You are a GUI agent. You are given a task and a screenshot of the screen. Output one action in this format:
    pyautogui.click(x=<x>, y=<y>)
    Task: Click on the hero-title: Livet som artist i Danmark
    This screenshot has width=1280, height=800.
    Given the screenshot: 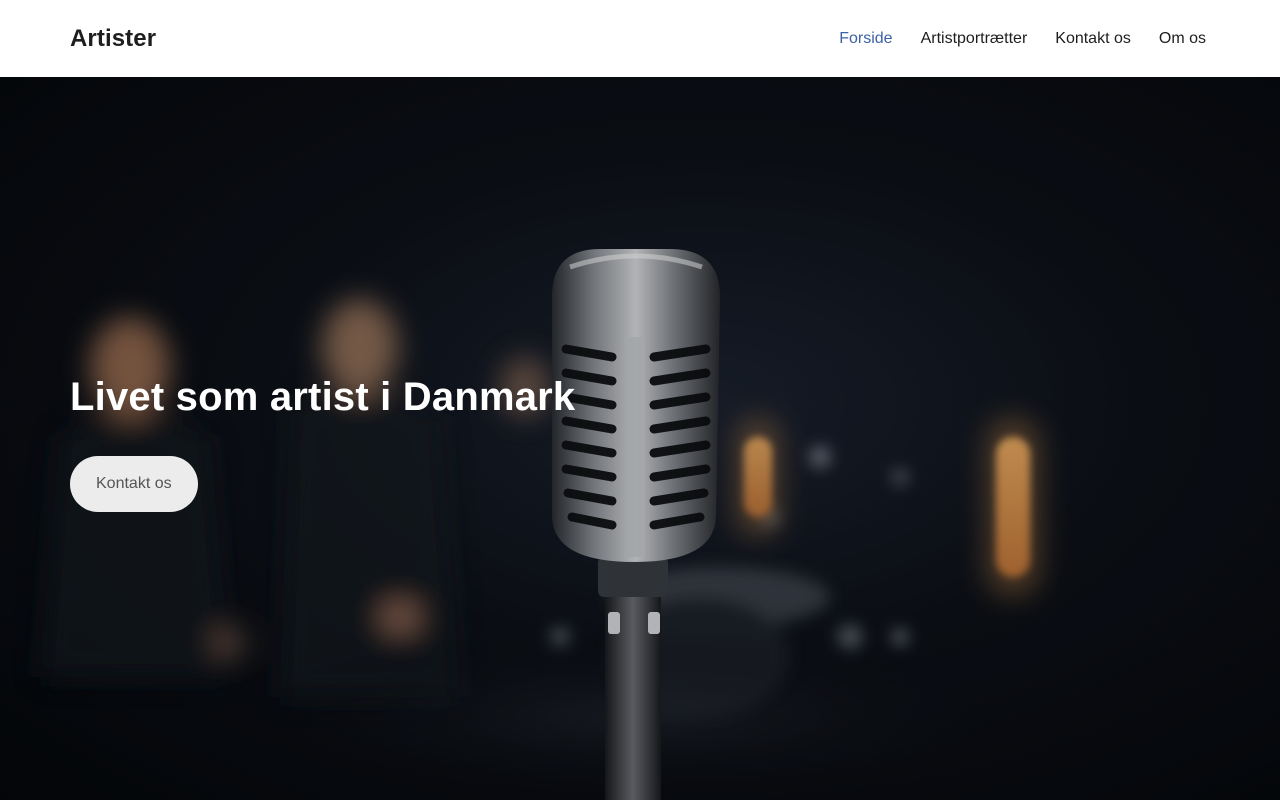 What is the action you would take?
    pyautogui.click(x=323, y=397)
    